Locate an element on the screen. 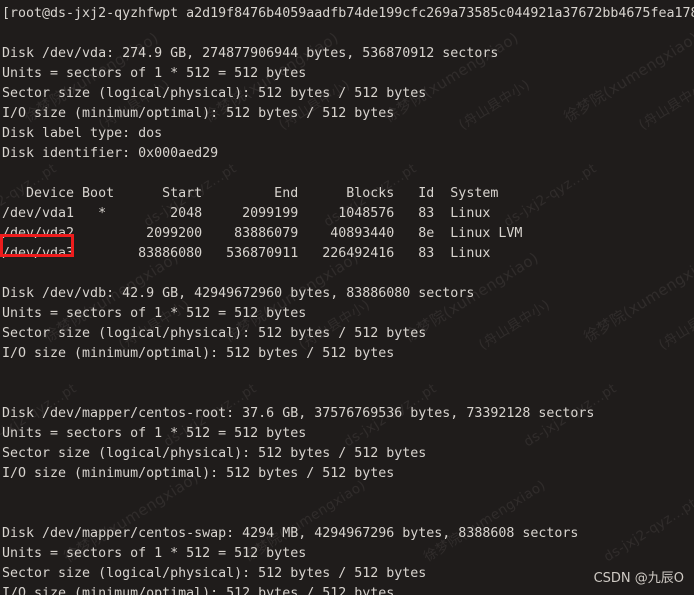 The height and width of the screenshot is (595, 694). terminal-line: Disk identifier: 0x000aed29 is located at coordinates (110, 153).